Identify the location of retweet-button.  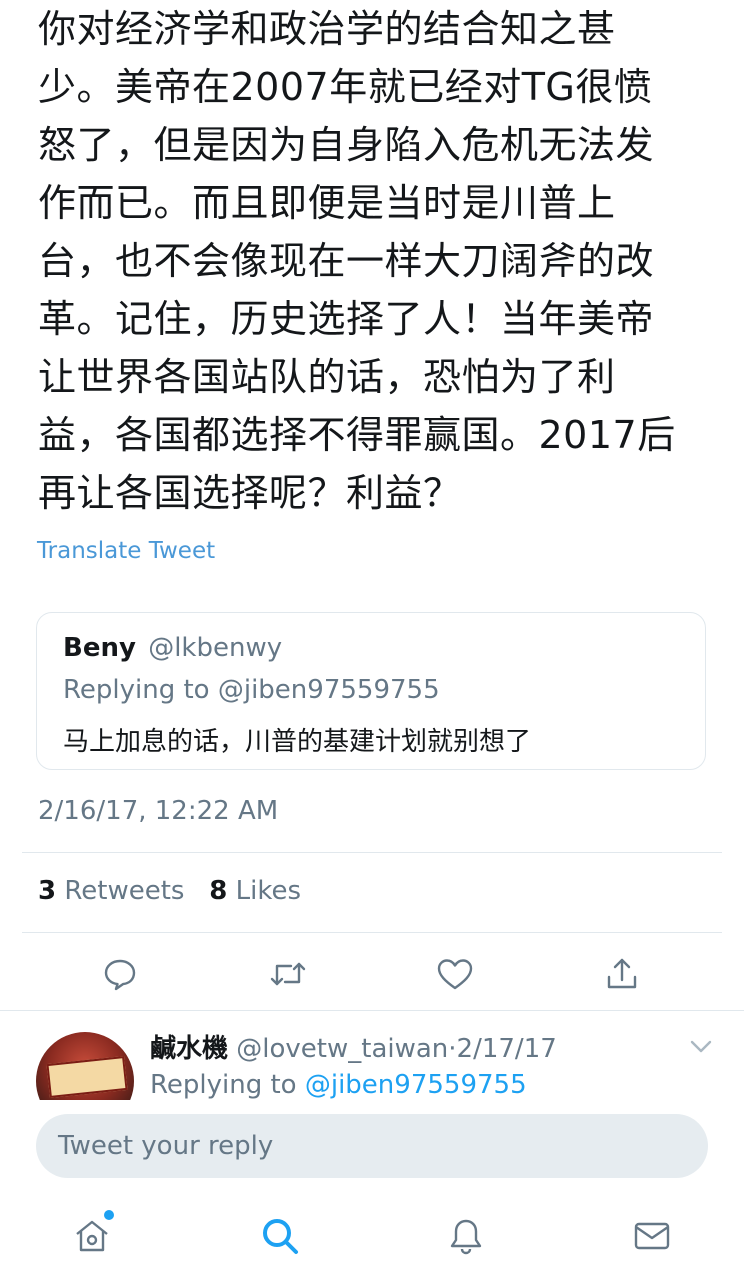
(288, 974).